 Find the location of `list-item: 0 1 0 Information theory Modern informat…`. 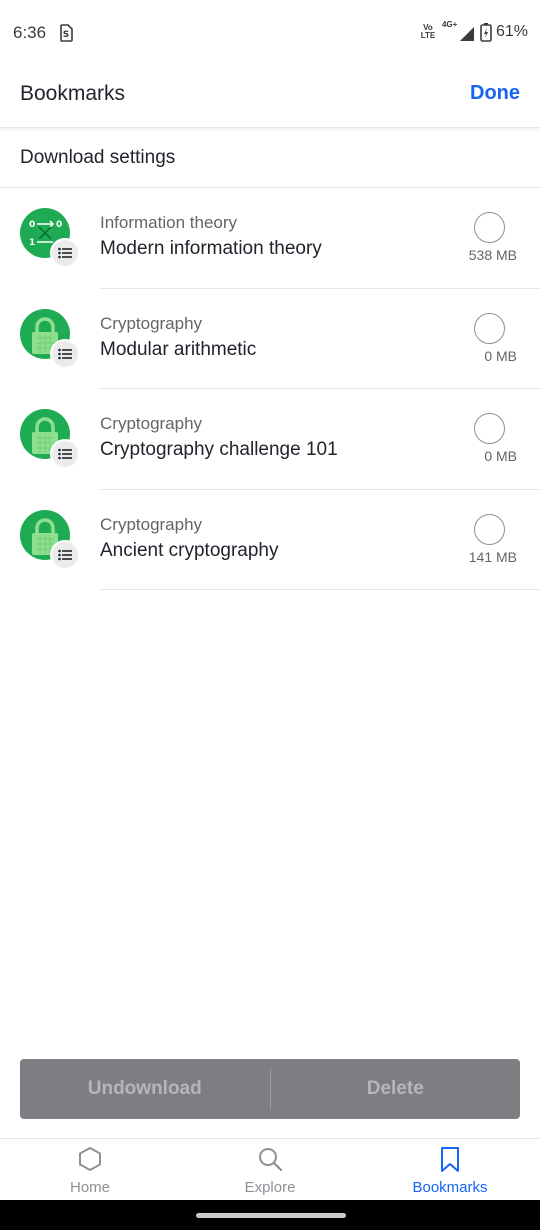

list-item: 0 1 0 Information theory Modern informat… is located at coordinates (270, 238).